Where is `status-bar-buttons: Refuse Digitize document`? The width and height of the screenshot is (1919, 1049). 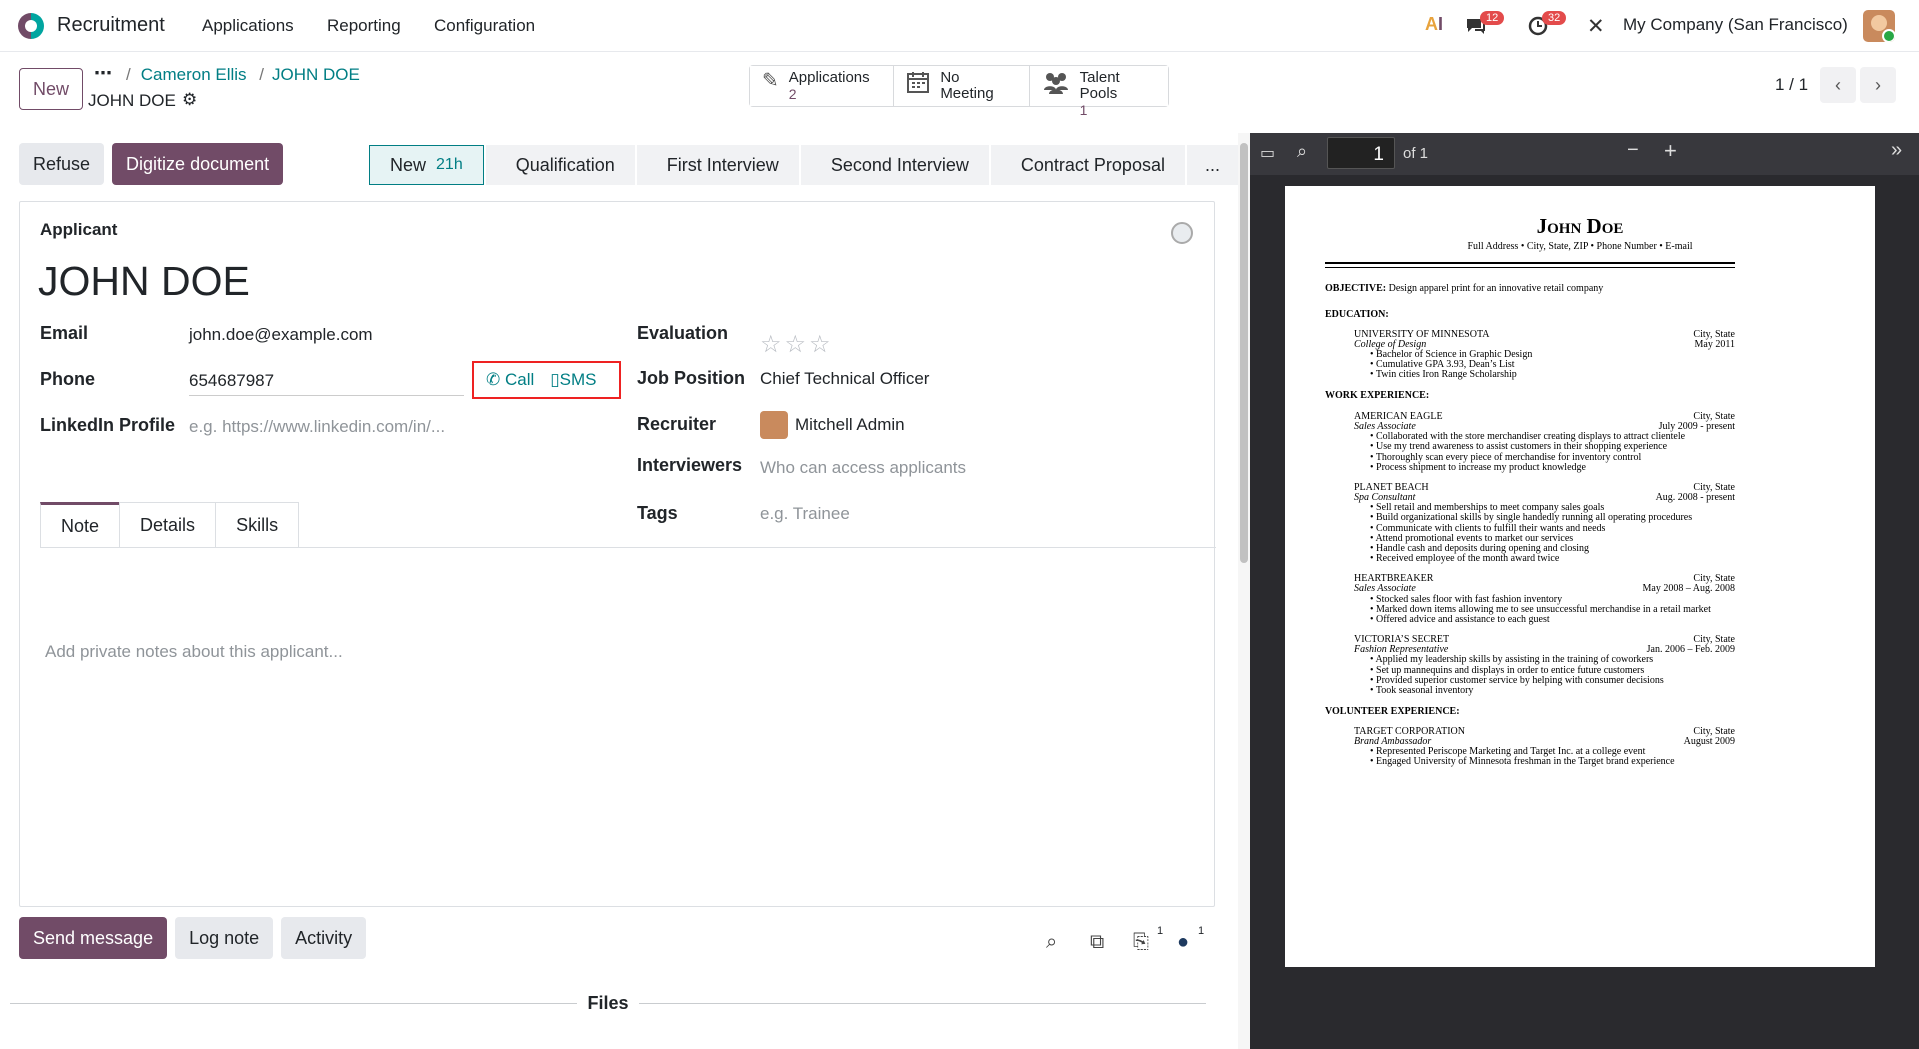
status-bar-buttons: Refuse Digitize document is located at coordinates (151, 164).